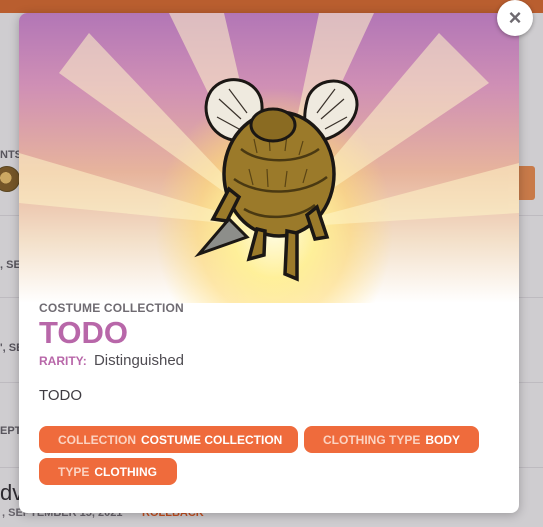  I want to click on tag-key: CLOTHING TYPE, so click(372, 439).